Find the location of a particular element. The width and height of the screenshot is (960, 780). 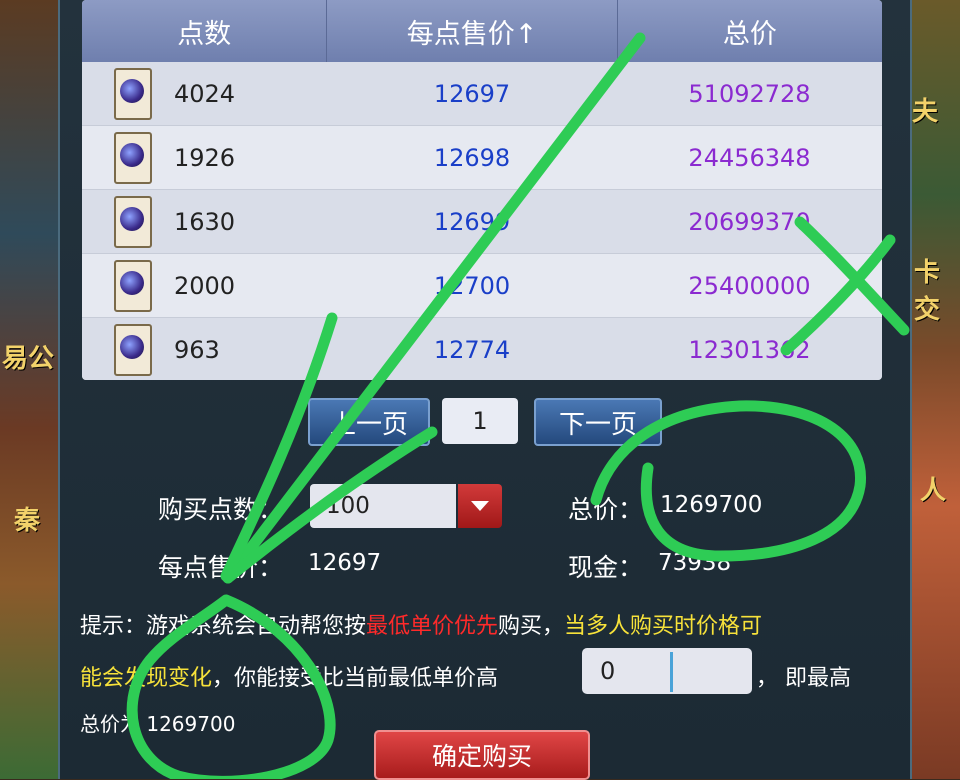

unit-price-value: 12697 is located at coordinates (345, 563).